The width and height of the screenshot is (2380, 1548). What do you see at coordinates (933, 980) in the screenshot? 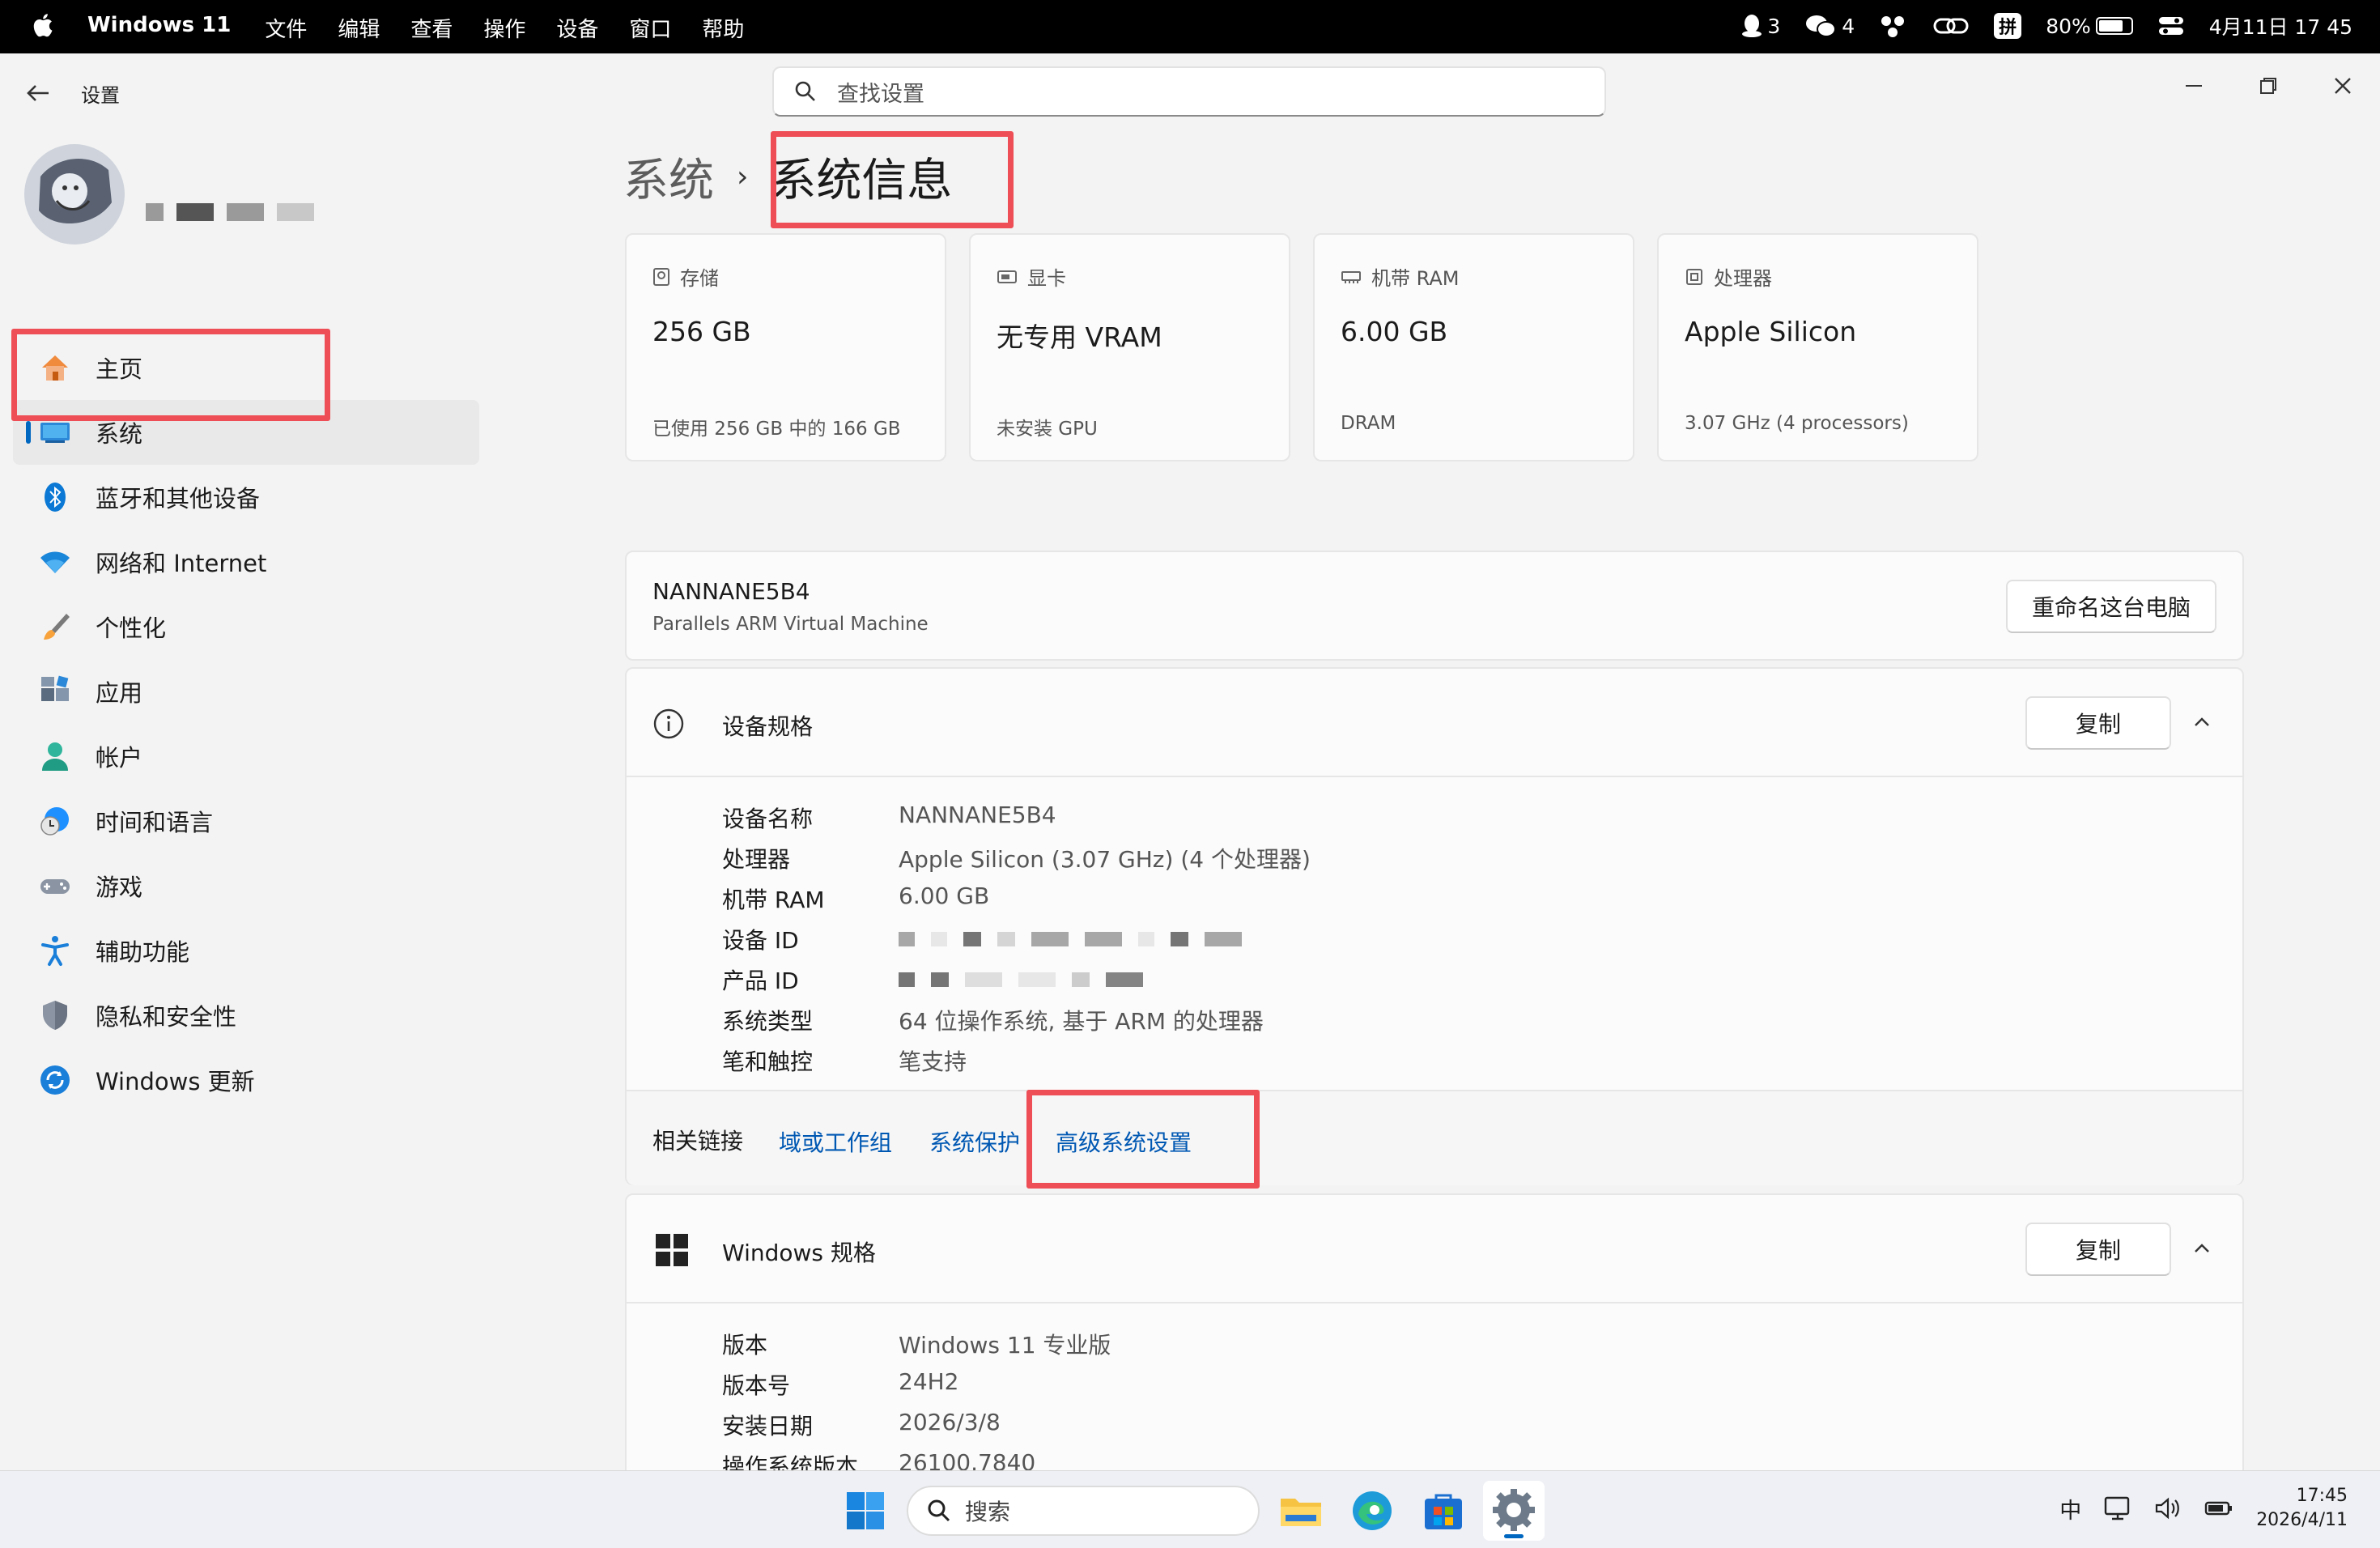
I see `spec-row-product-id: 产品 ID` at bounding box center [933, 980].